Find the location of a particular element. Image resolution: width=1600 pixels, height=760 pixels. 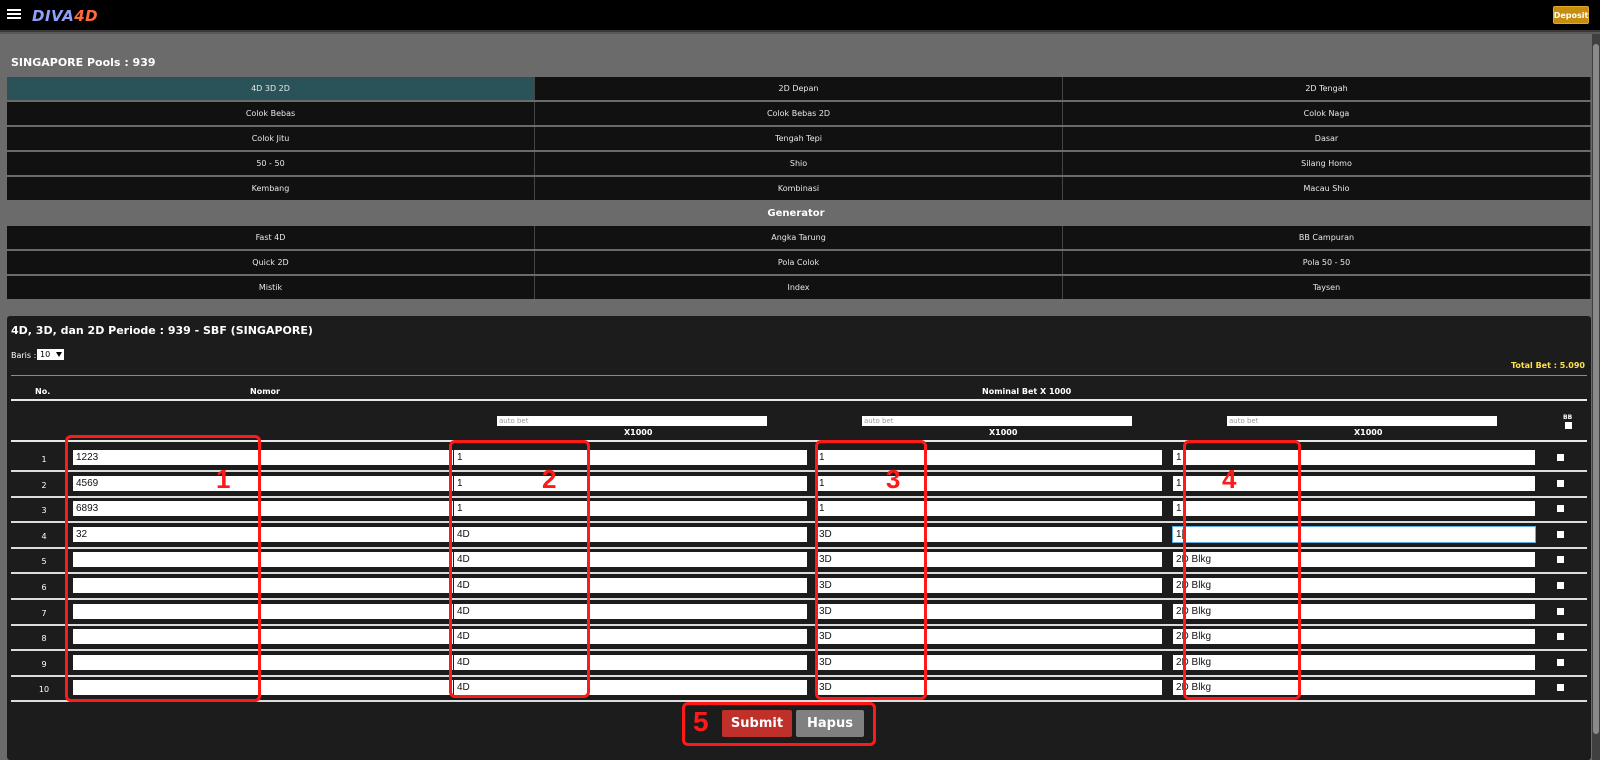

top-bar: DIVA4D Deposit is located at coordinates (800, 16).